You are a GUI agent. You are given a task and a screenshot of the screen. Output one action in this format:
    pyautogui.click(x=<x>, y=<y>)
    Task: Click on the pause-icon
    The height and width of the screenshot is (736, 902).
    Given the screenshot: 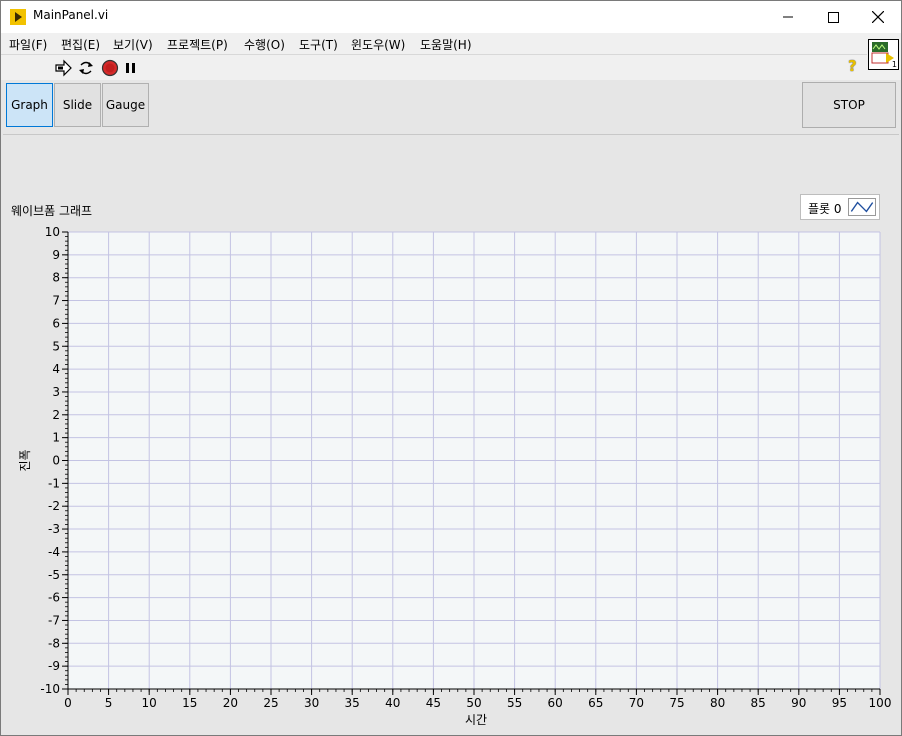 What is the action you would take?
    pyautogui.click(x=131, y=68)
    